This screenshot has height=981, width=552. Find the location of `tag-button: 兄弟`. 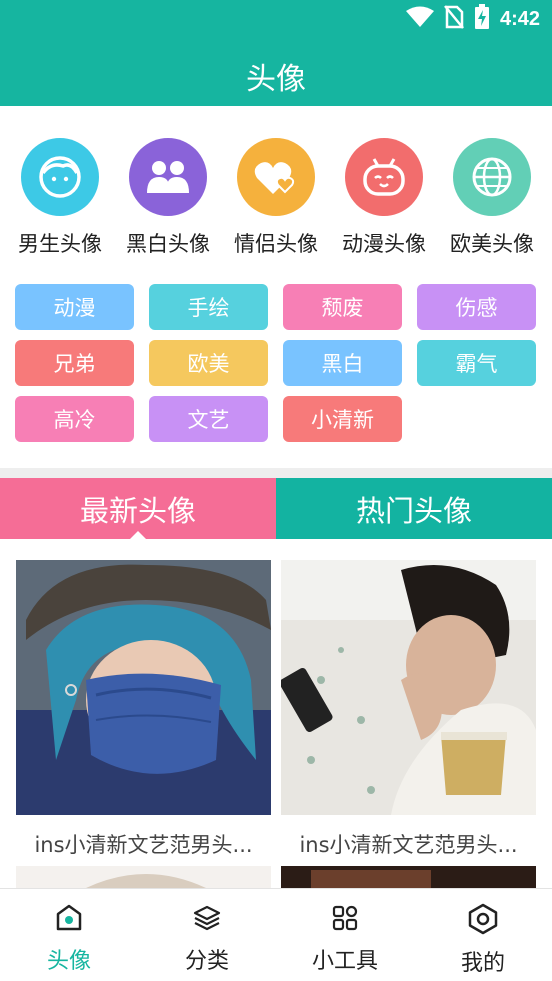

tag-button: 兄弟 is located at coordinates (74, 363).